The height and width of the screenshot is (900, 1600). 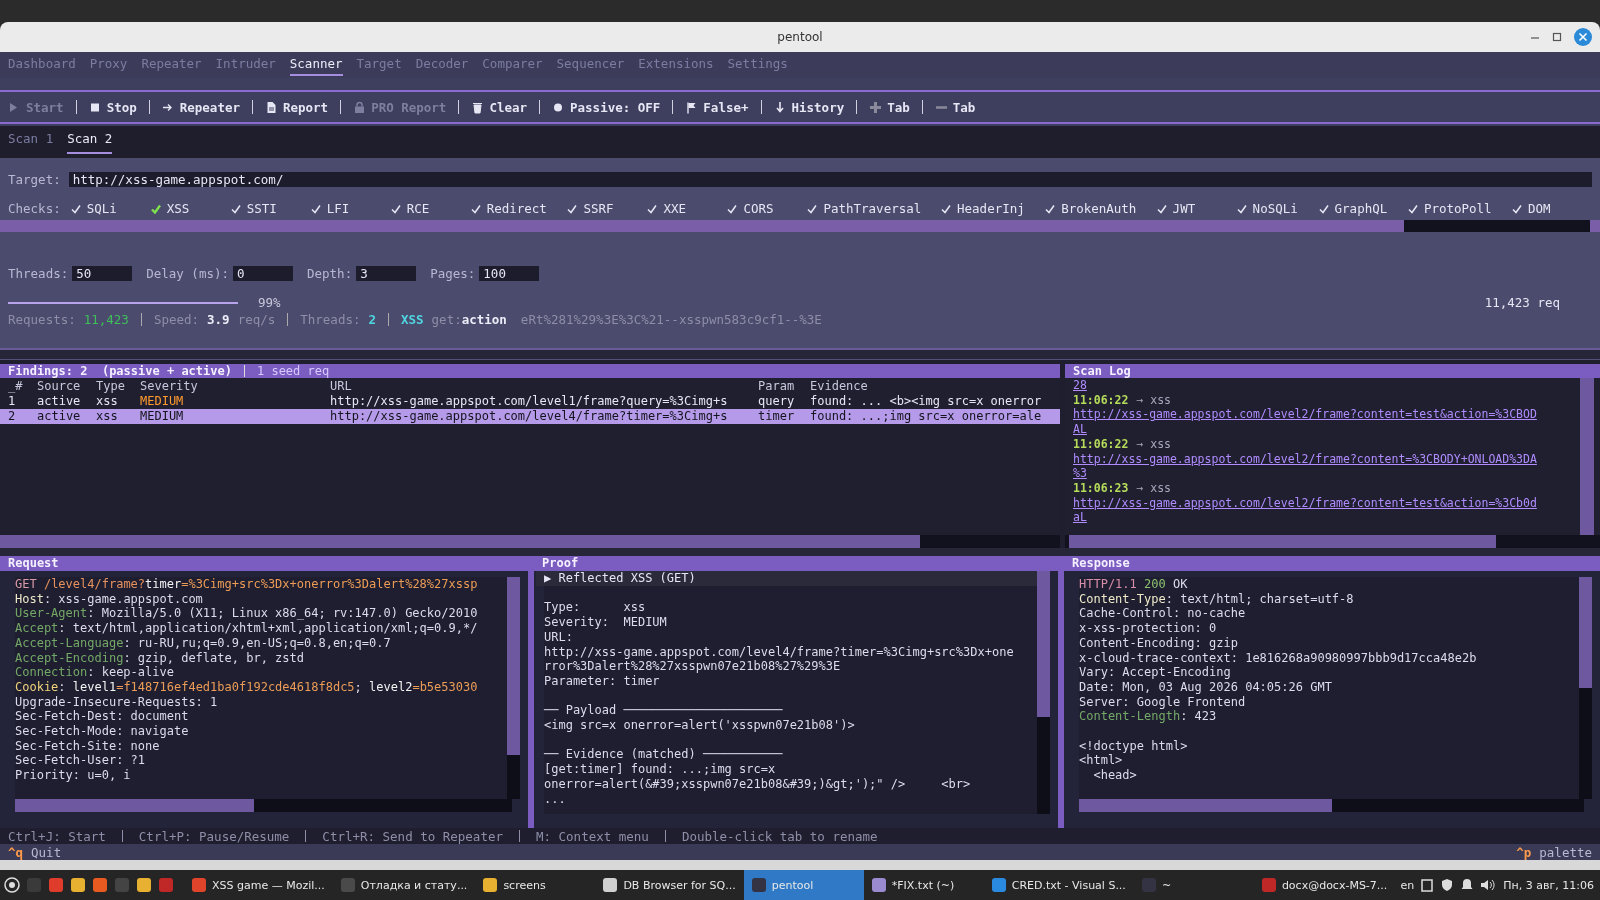 What do you see at coordinates (112, 107) in the screenshot?
I see `toolbar-button: Stop` at bounding box center [112, 107].